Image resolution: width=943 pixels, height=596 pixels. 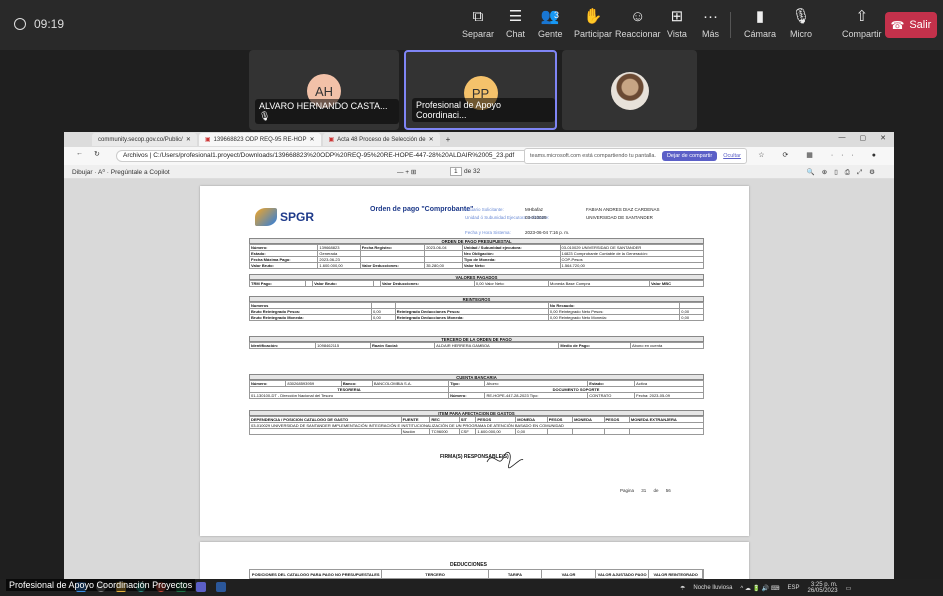 I want to click on weather-text: Noche lluviosa, so click(x=713, y=588).